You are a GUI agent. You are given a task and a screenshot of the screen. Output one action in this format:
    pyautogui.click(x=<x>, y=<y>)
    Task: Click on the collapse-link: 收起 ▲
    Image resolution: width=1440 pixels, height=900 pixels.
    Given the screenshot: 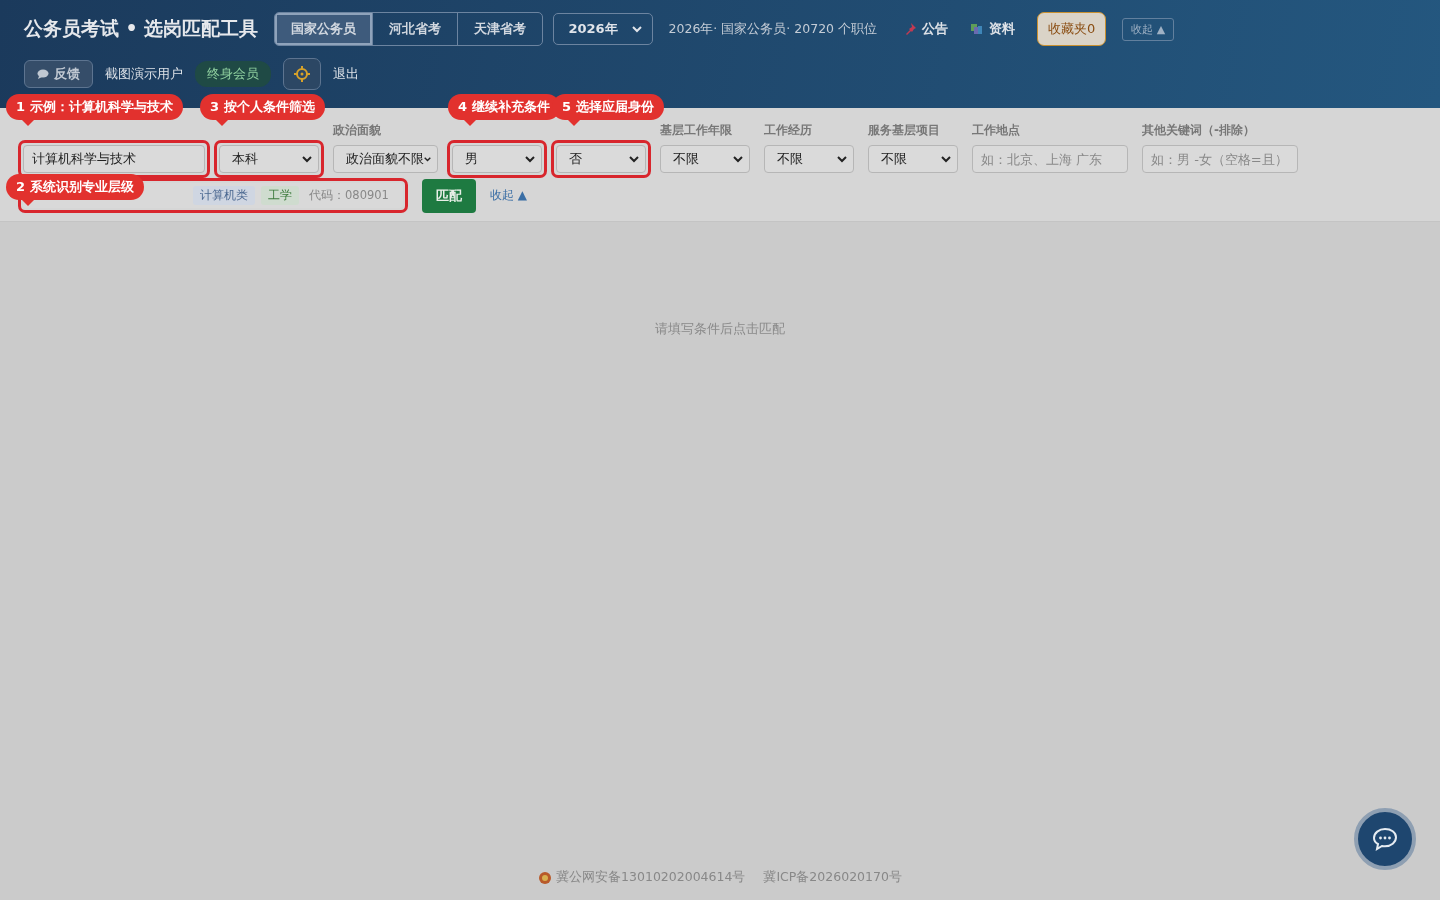 What is the action you would take?
    pyautogui.click(x=508, y=195)
    